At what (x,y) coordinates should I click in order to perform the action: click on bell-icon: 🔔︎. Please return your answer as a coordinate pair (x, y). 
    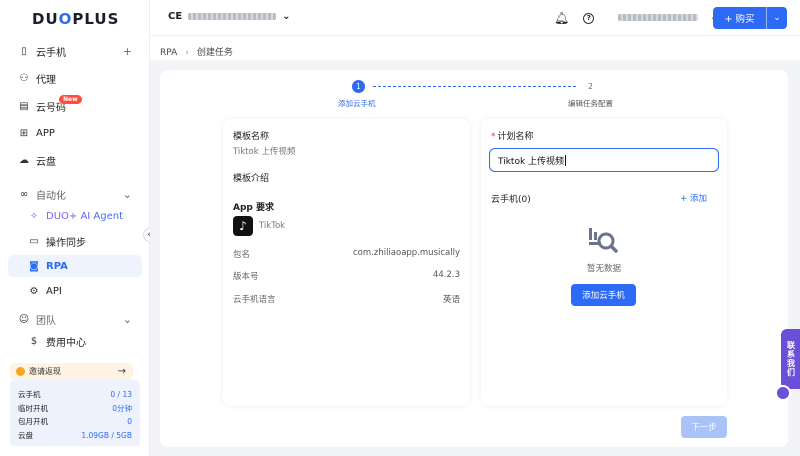
    Looking at the image, I should click on (561, 18).